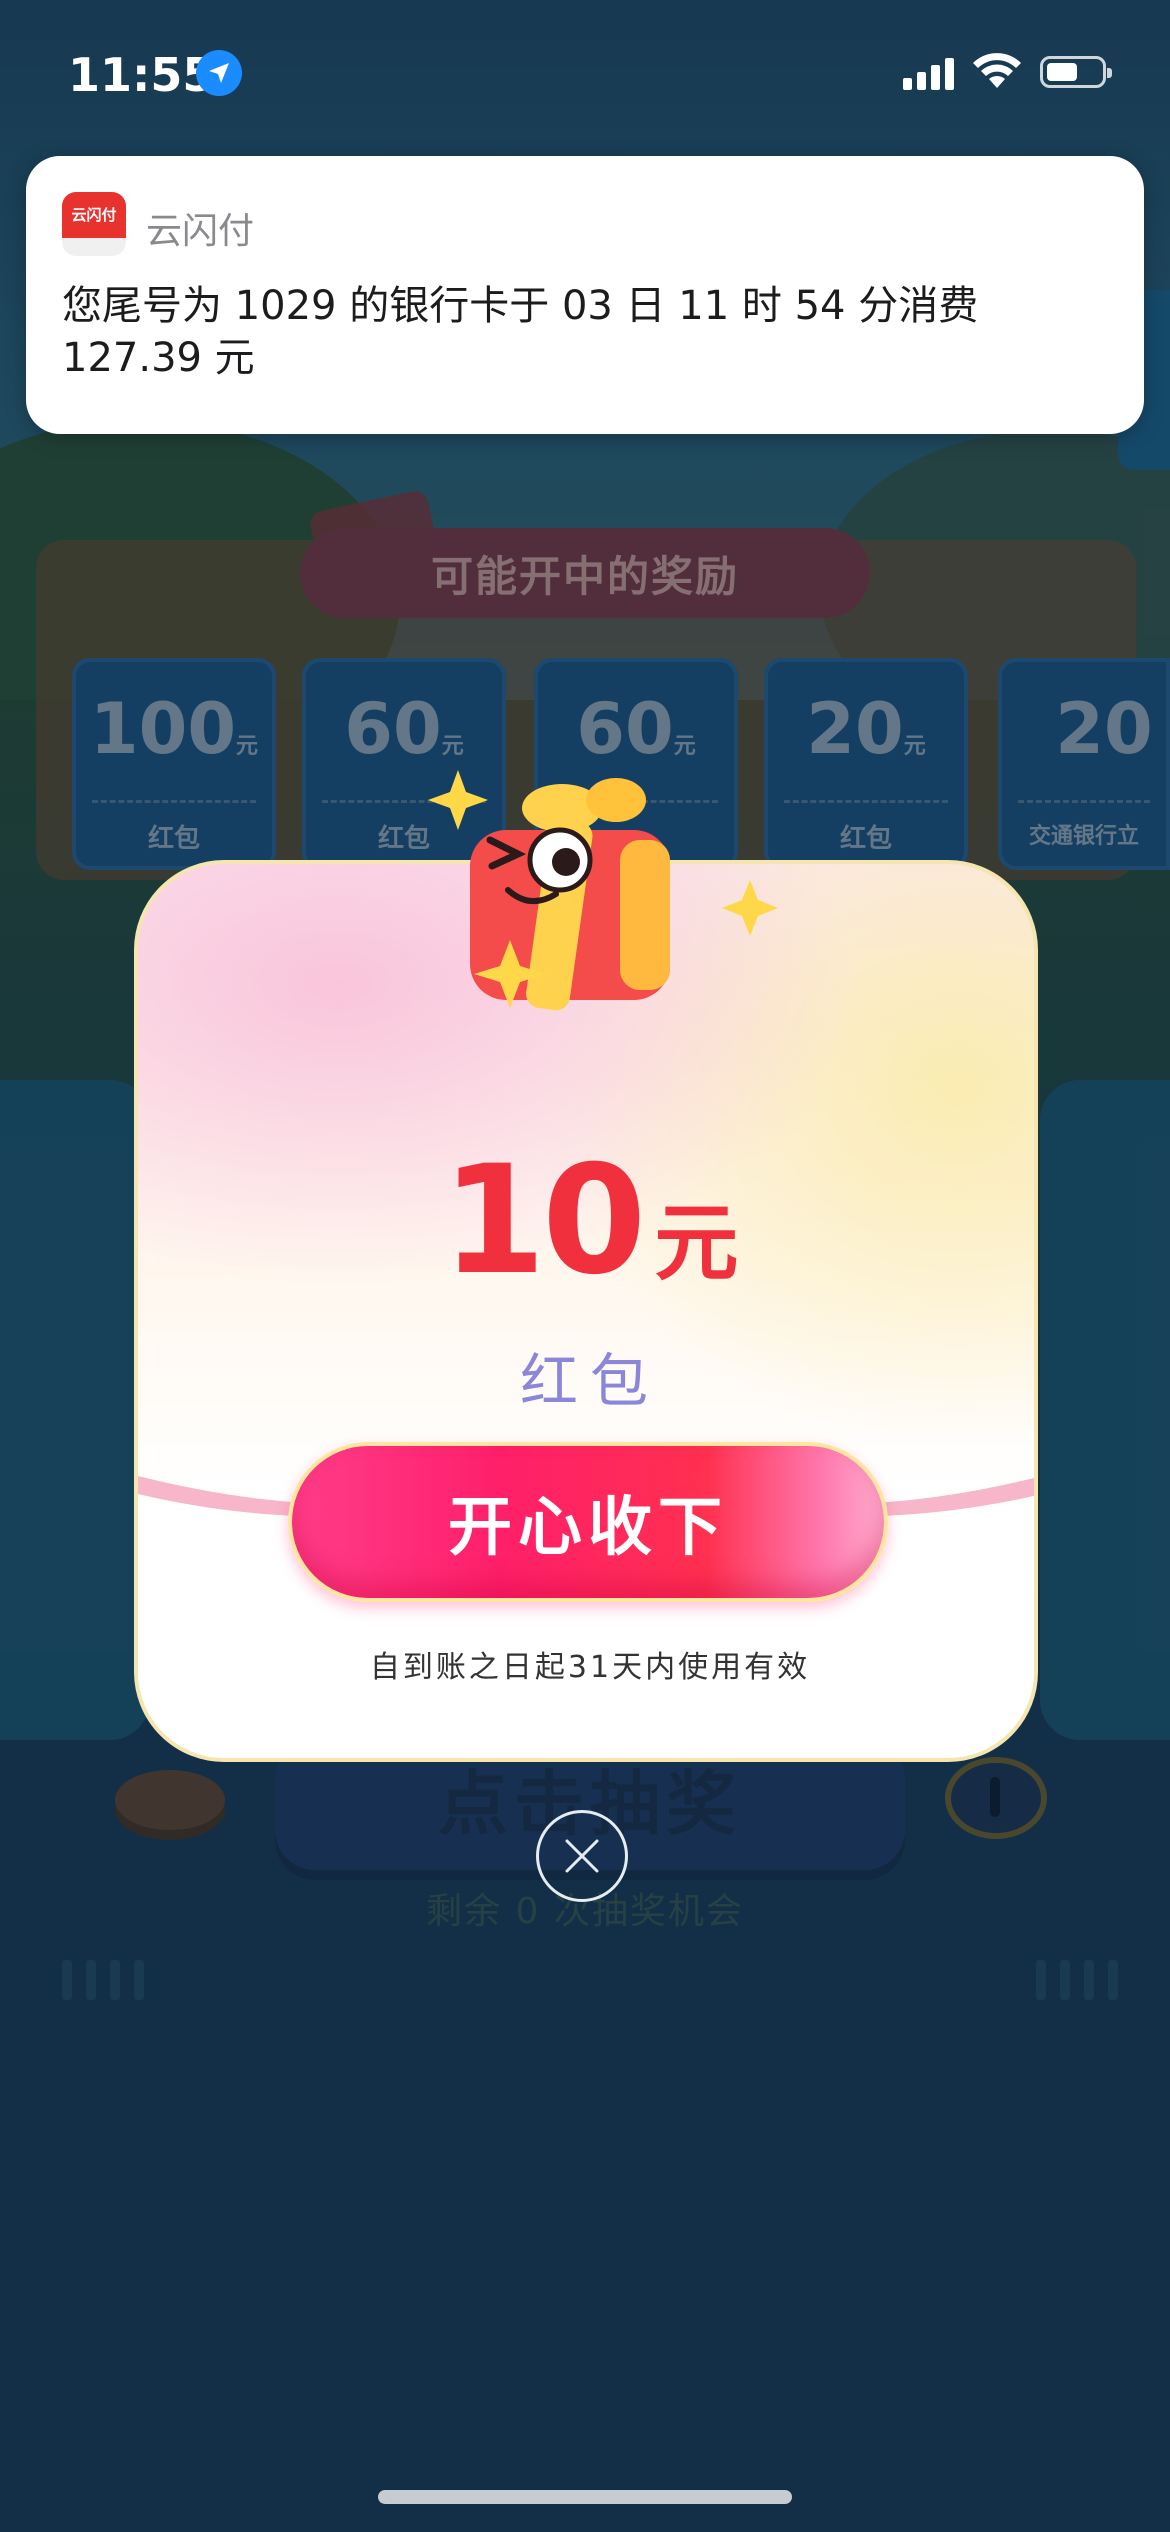 Image resolution: width=1170 pixels, height=2532 pixels. I want to click on validity-text: 自到账之日起31天内使用有效, so click(590, 1667).